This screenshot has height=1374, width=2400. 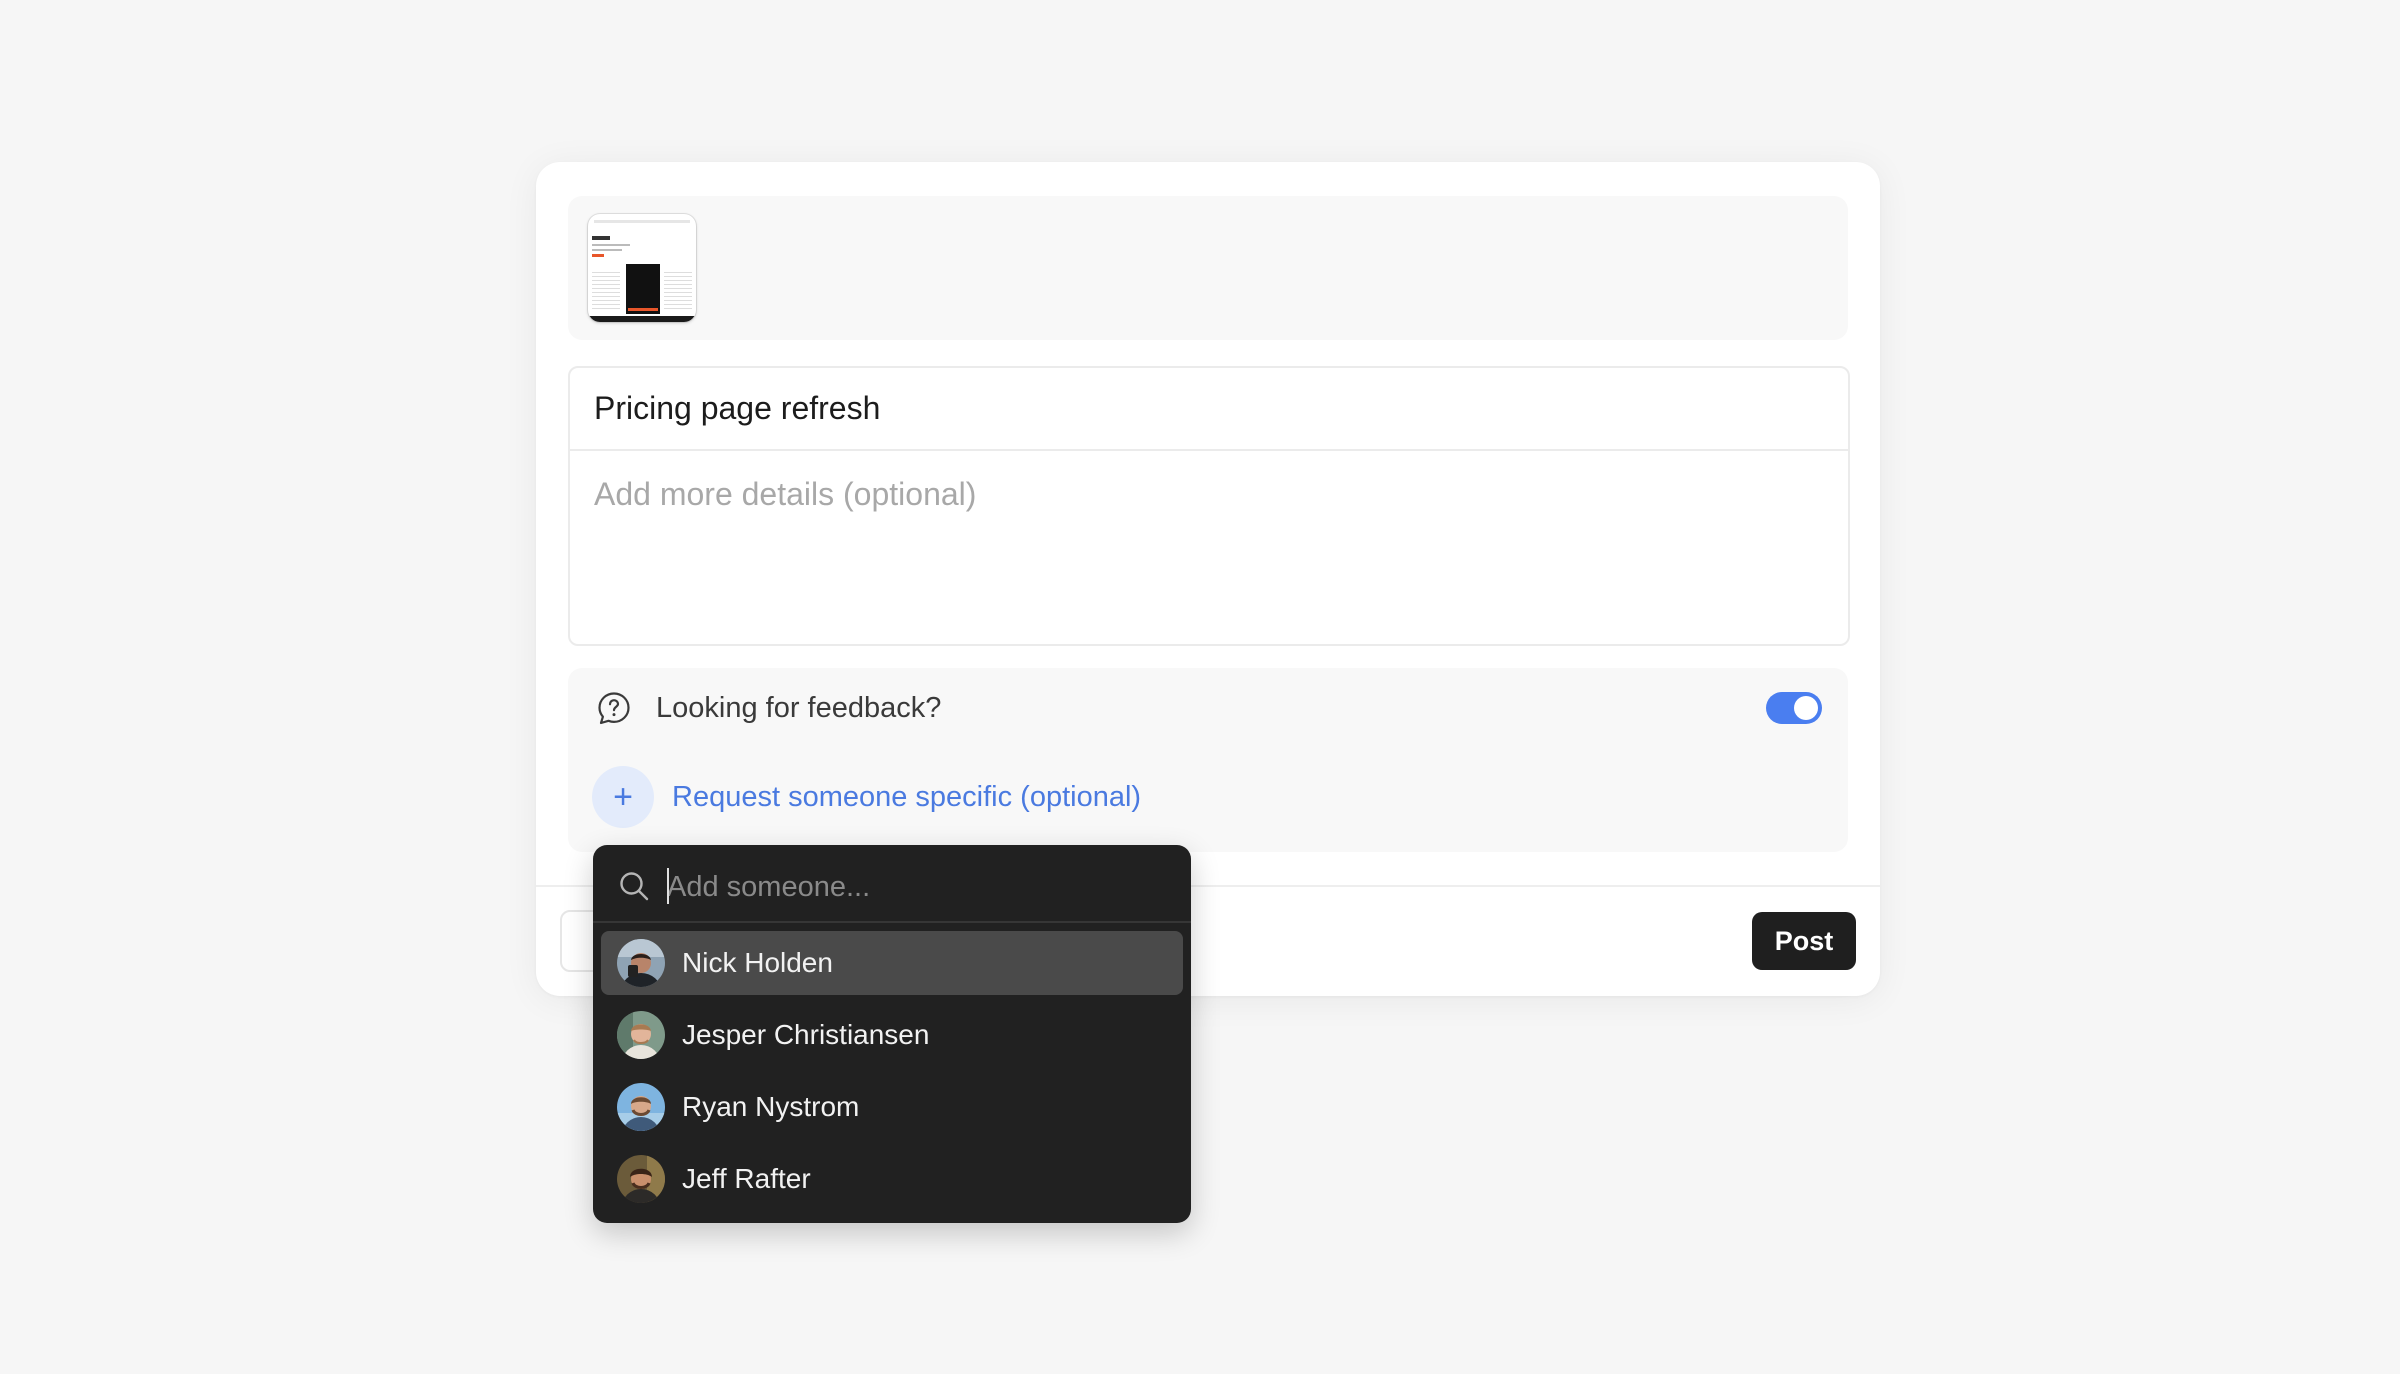 I want to click on feedback-toggle, so click(x=1794, y=708).